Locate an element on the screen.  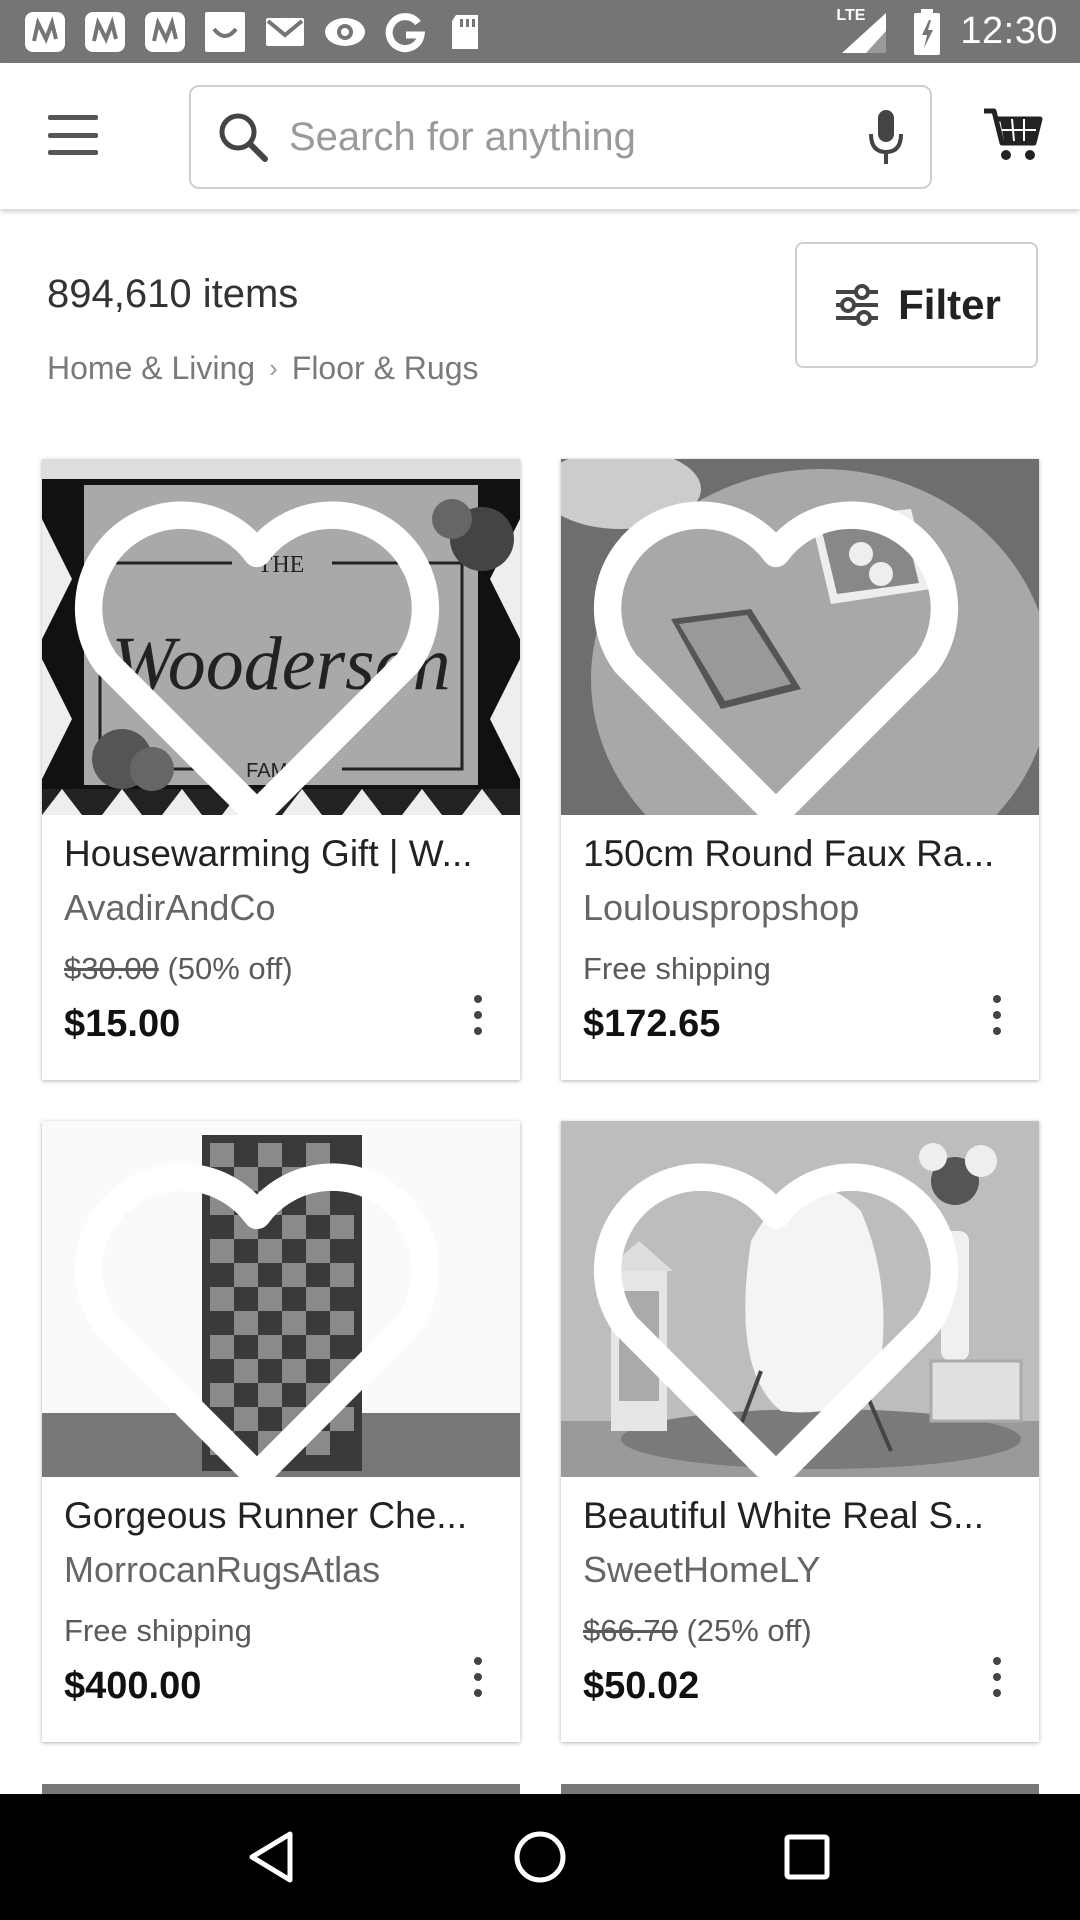
listing-price: $172.65 is located at coordinates (652, 1024).